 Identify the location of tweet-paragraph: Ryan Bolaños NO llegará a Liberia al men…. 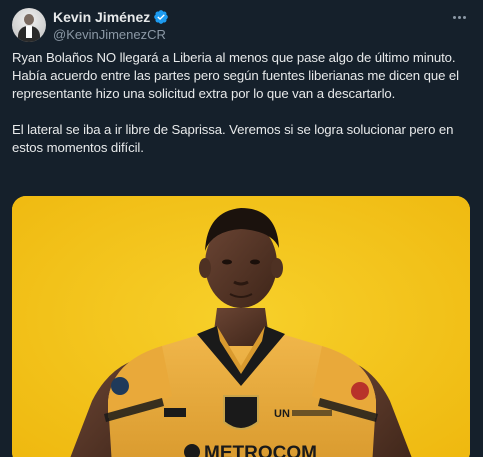
(235, 75).